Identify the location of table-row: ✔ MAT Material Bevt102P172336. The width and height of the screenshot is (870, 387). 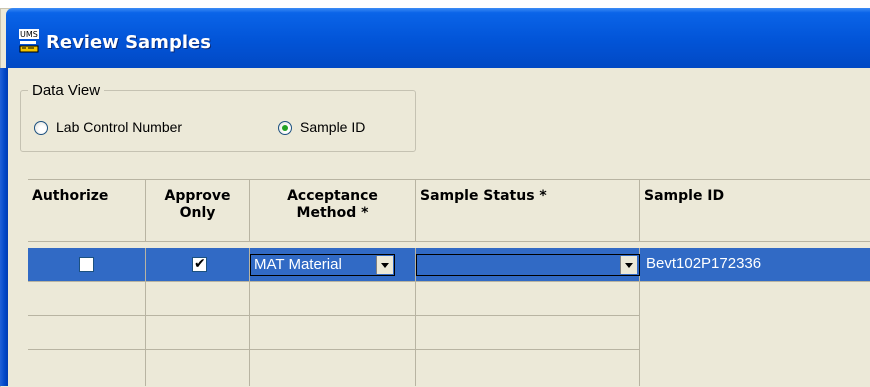
(449, 265).